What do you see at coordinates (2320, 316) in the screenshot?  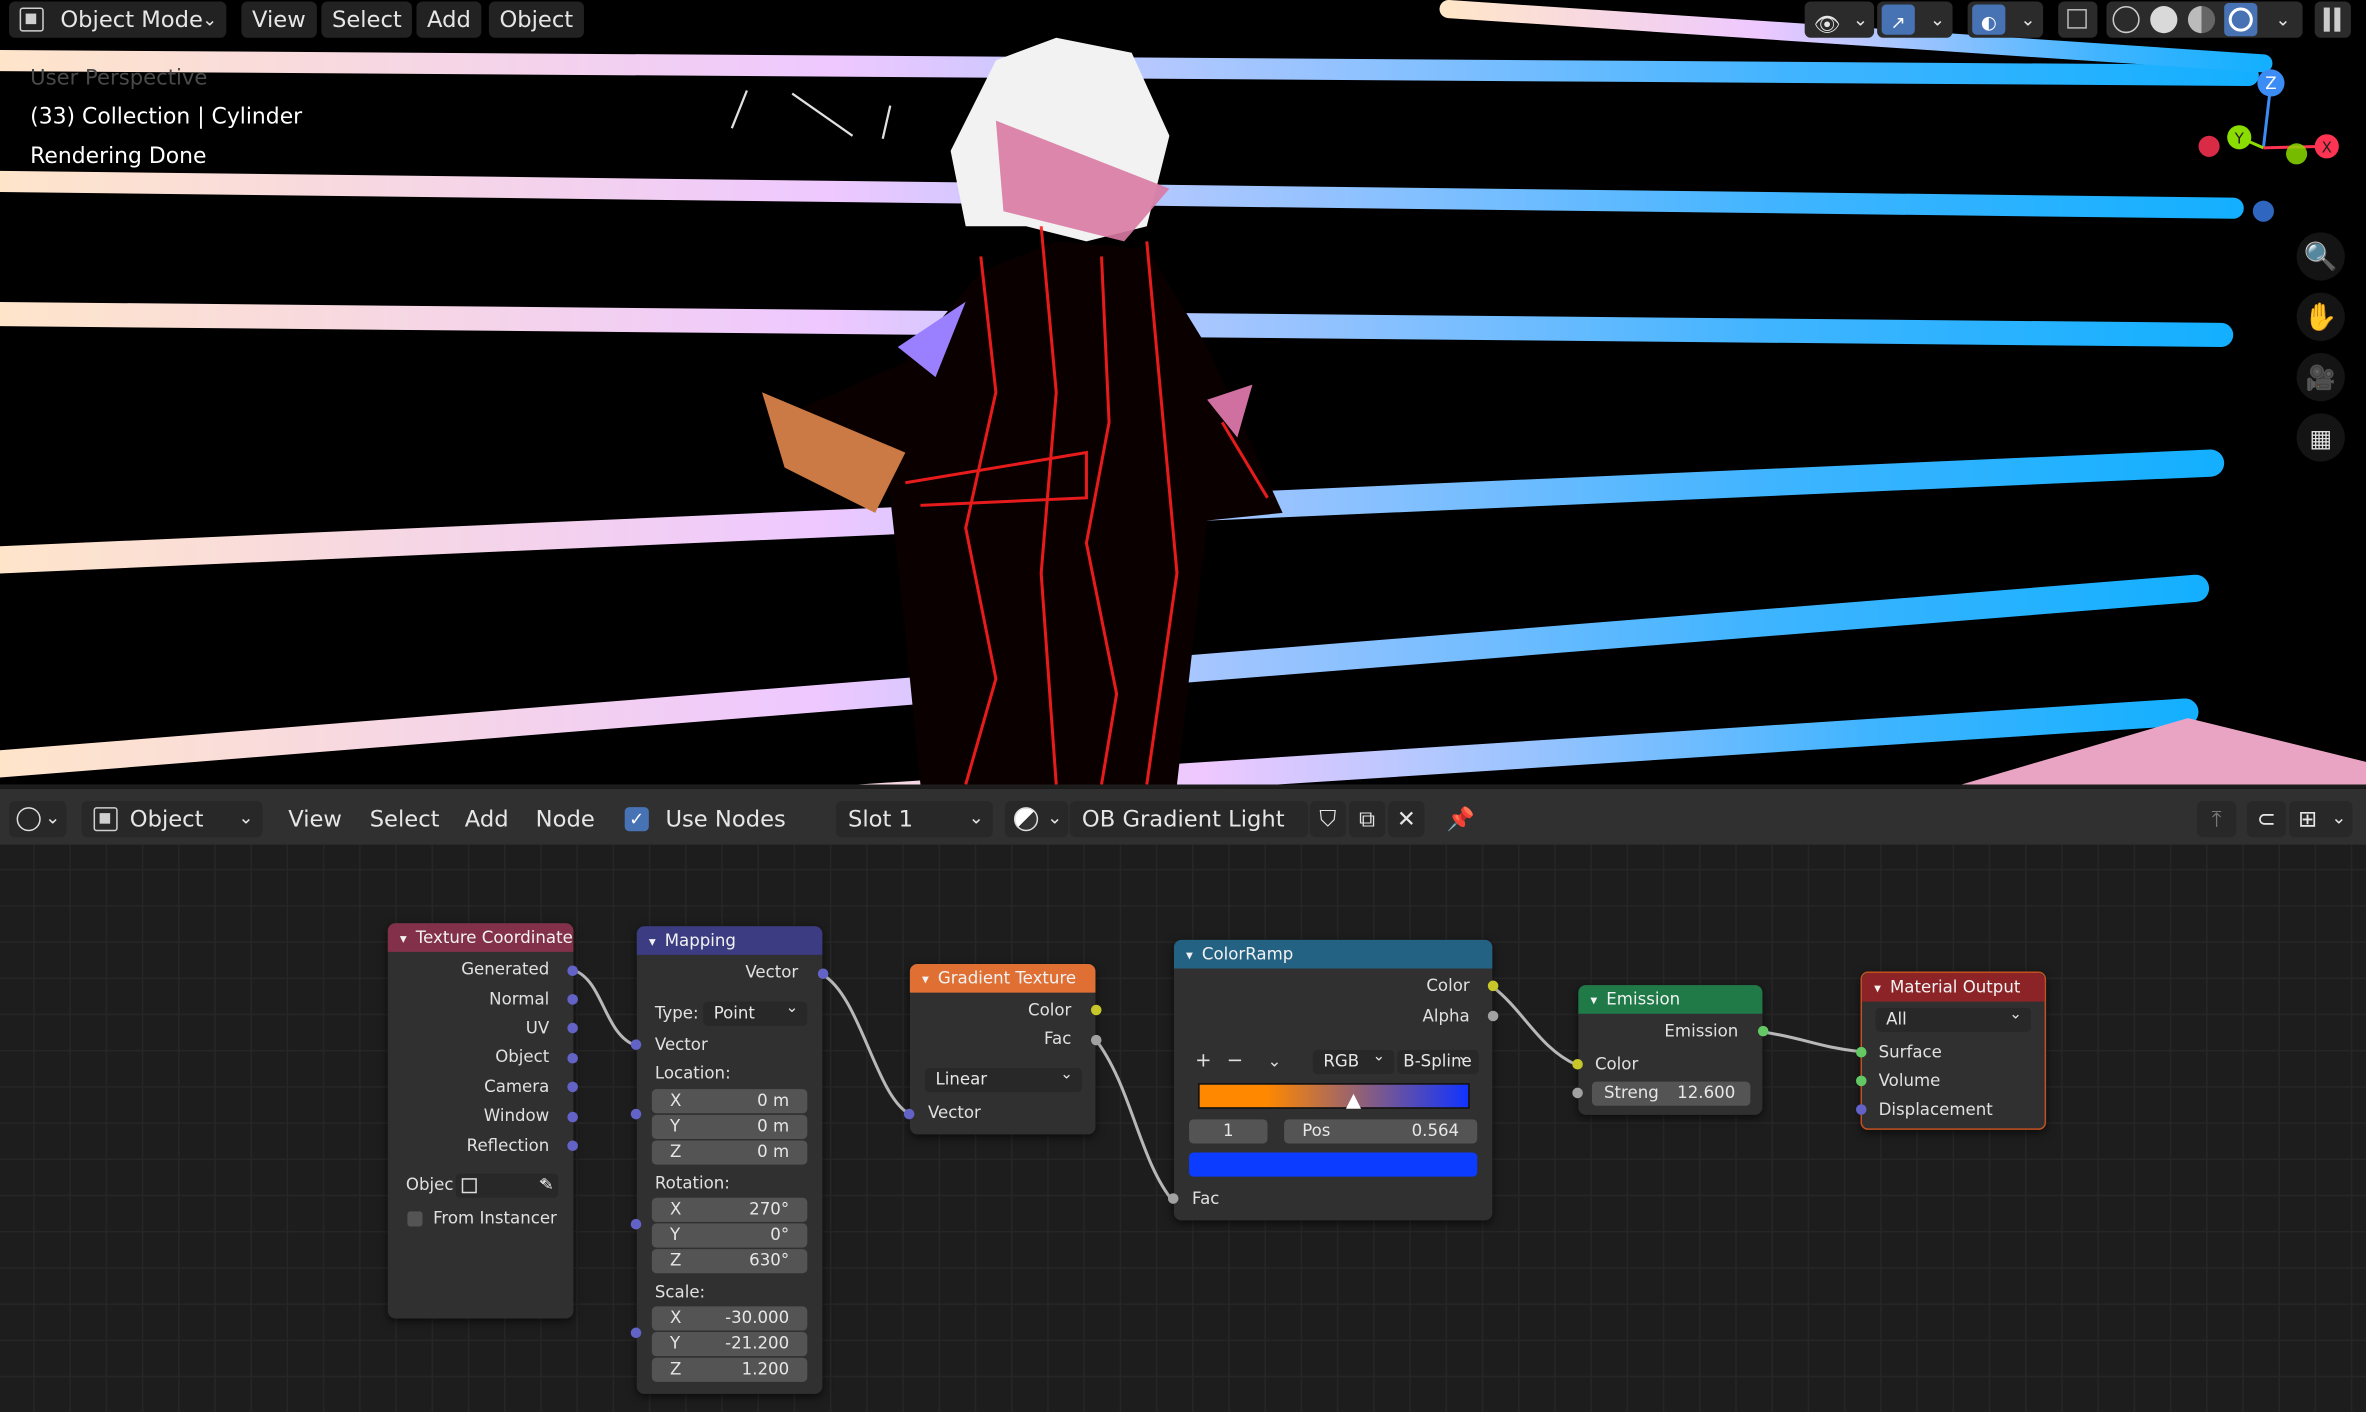 I see `pan-button: ✋` at bounding box center [2320, 316].